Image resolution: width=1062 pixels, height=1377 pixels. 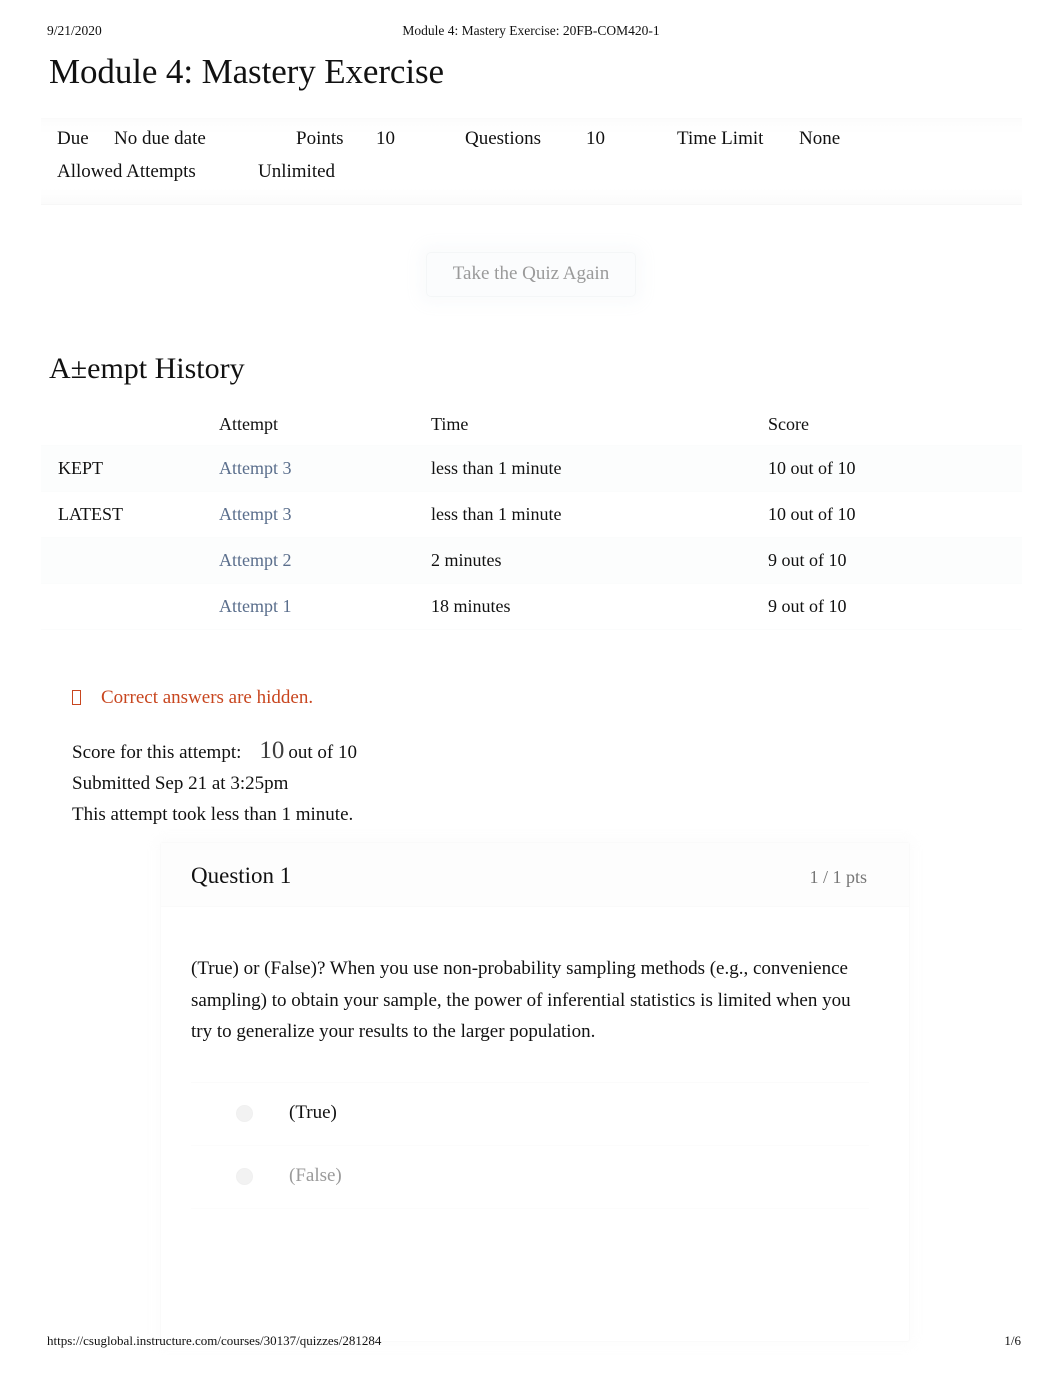 What do you see at coordinates (255, 560) in the screenshot?
I see `attempt-link: Attempt 2` at bounding box center [255, 560].